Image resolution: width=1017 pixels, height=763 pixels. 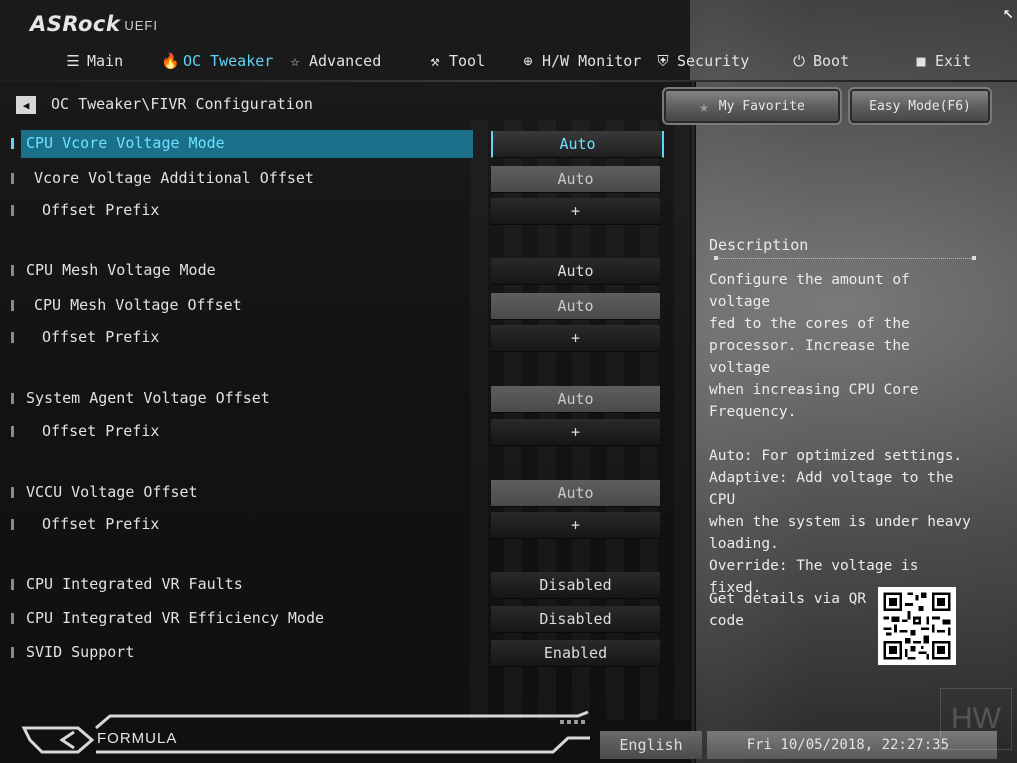 What do you see at coordinates (112, 492) in the screenshot?
I see `setting-label: VCCU Voltage Offset` at bounding box center [112, 492].